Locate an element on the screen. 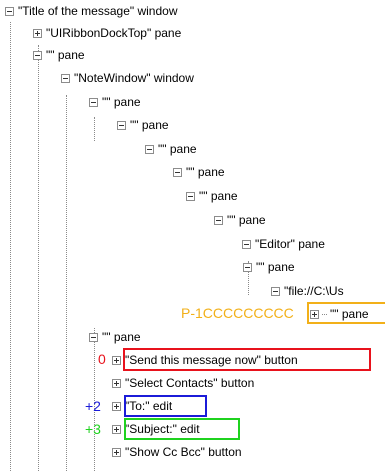  annotation-green: +3 is located at coordinates (93, 429).